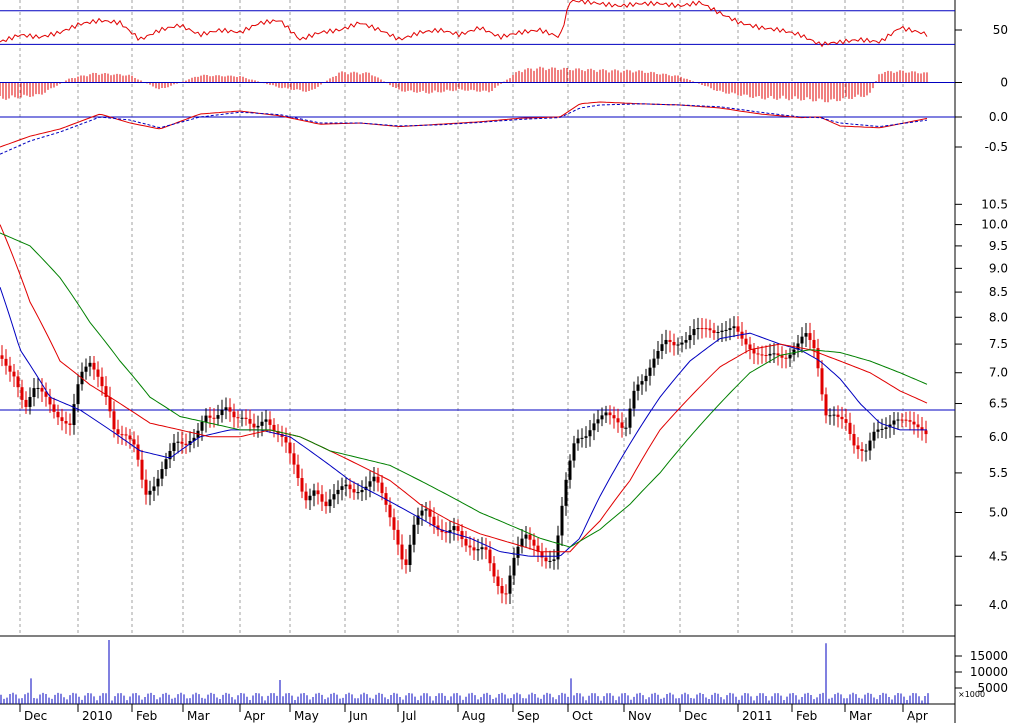  I want to click on x-tick-label: Nov, so click(639, 716).